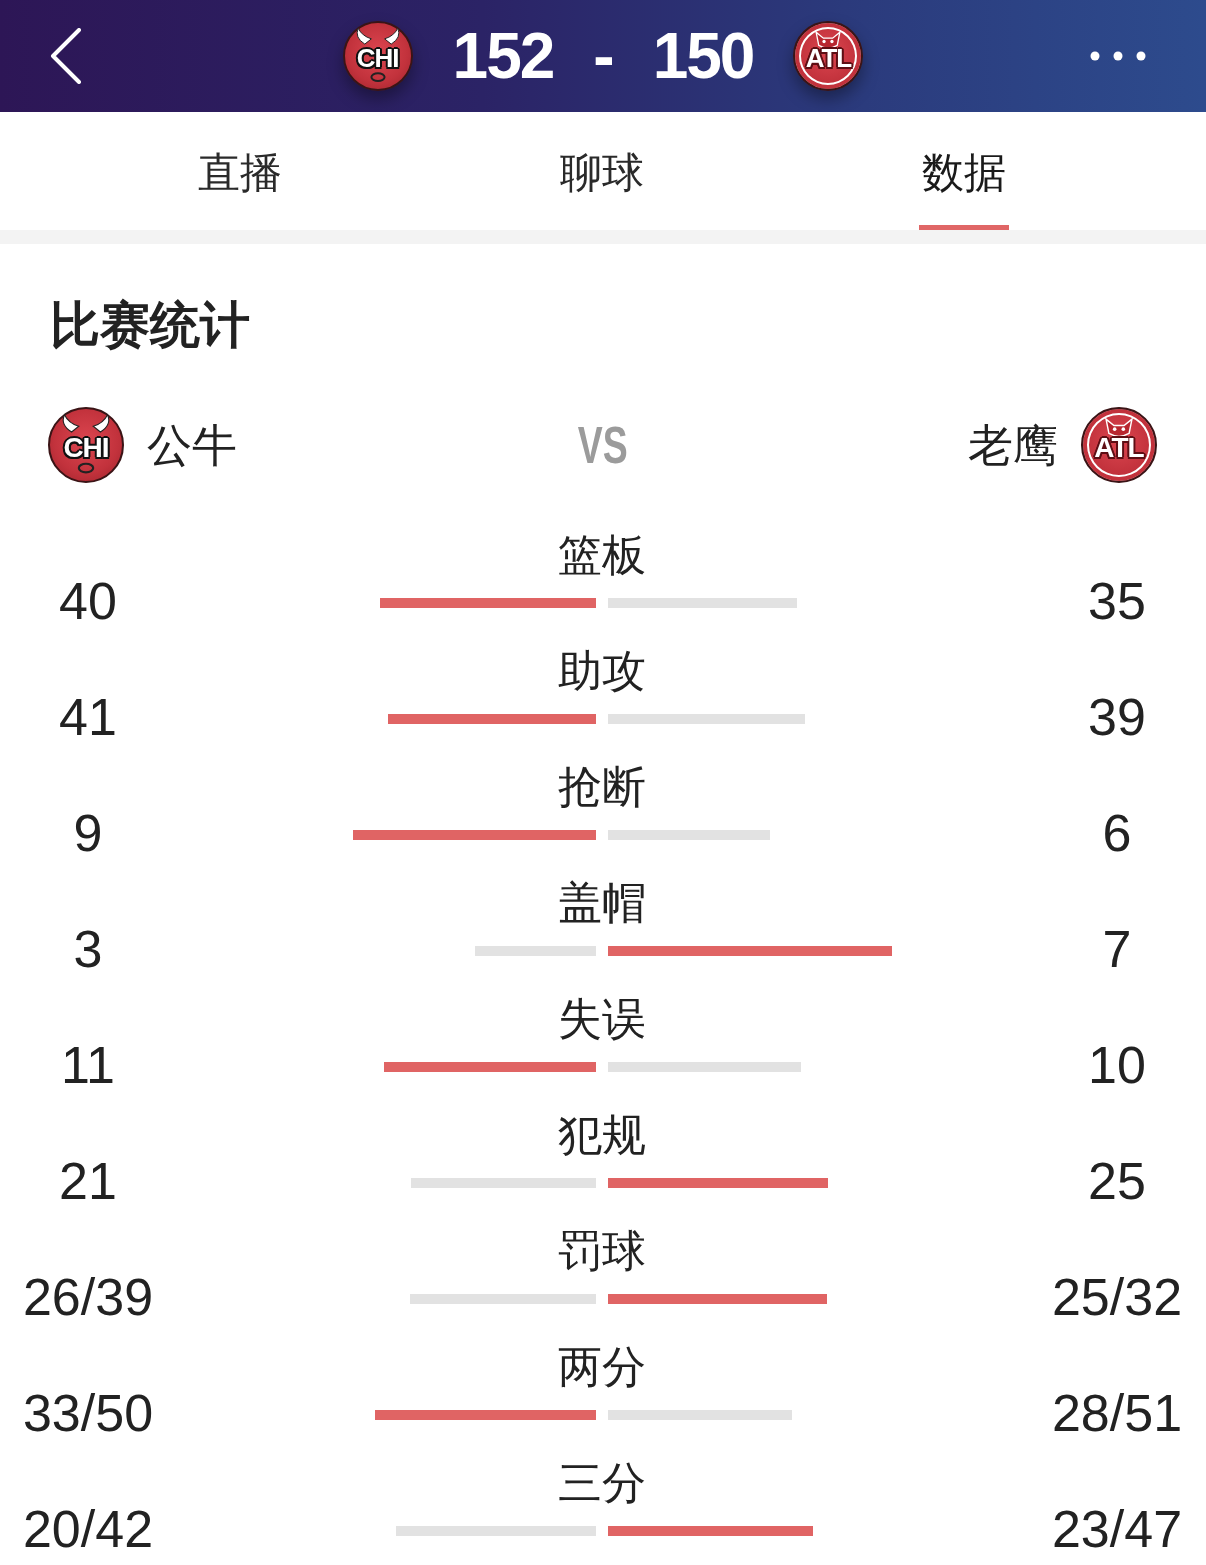  I want to click on stat-value: 40, so click(88, 601).